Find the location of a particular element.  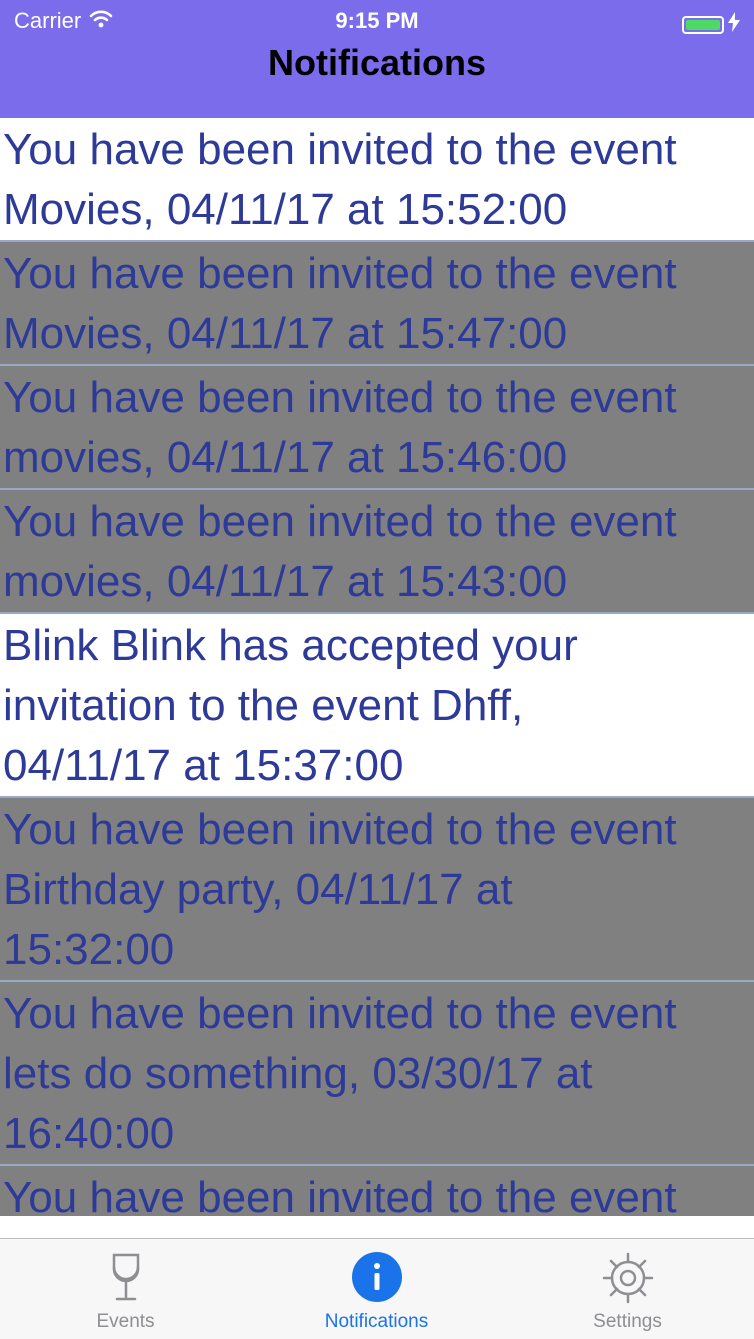

tab-settings-label: Settings is located at coordinates (627, 1321).